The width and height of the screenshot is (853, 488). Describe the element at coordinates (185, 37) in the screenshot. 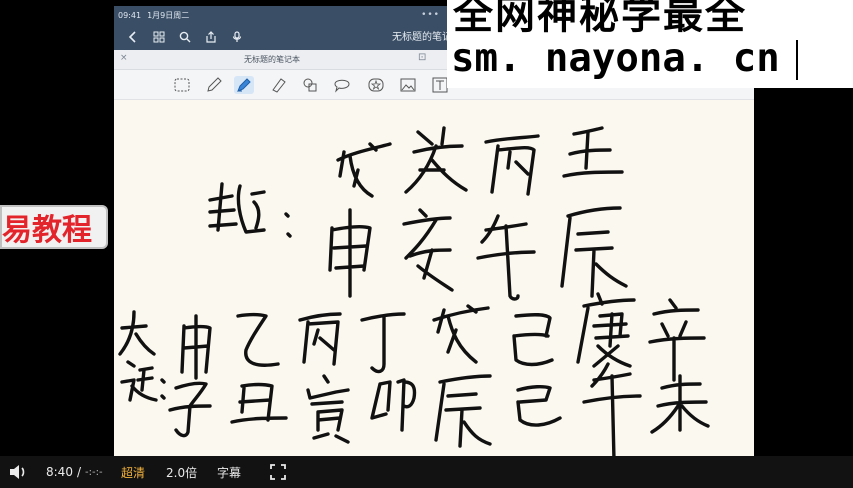

I see `search-icon` at that location.